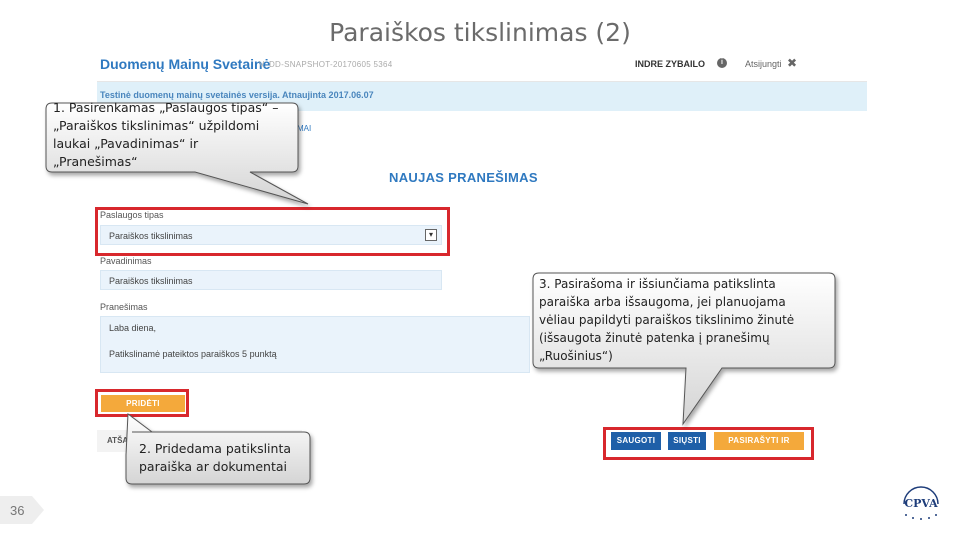  Describe the element at coordinates (215, 448) in the screenshot. I see `callout-2-line-1: 2. Pridedama patikslinta` at that location.